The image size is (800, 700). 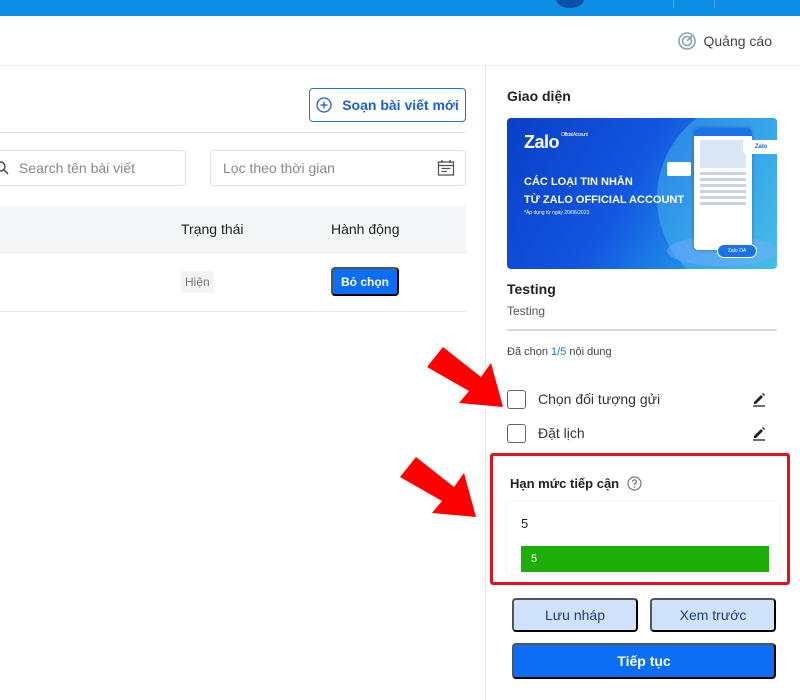 What do you see at coordinates (556, 142) in the screenshot?
I see `zalo-logo: Zalo Official Account` at bounding box center [556, 142].